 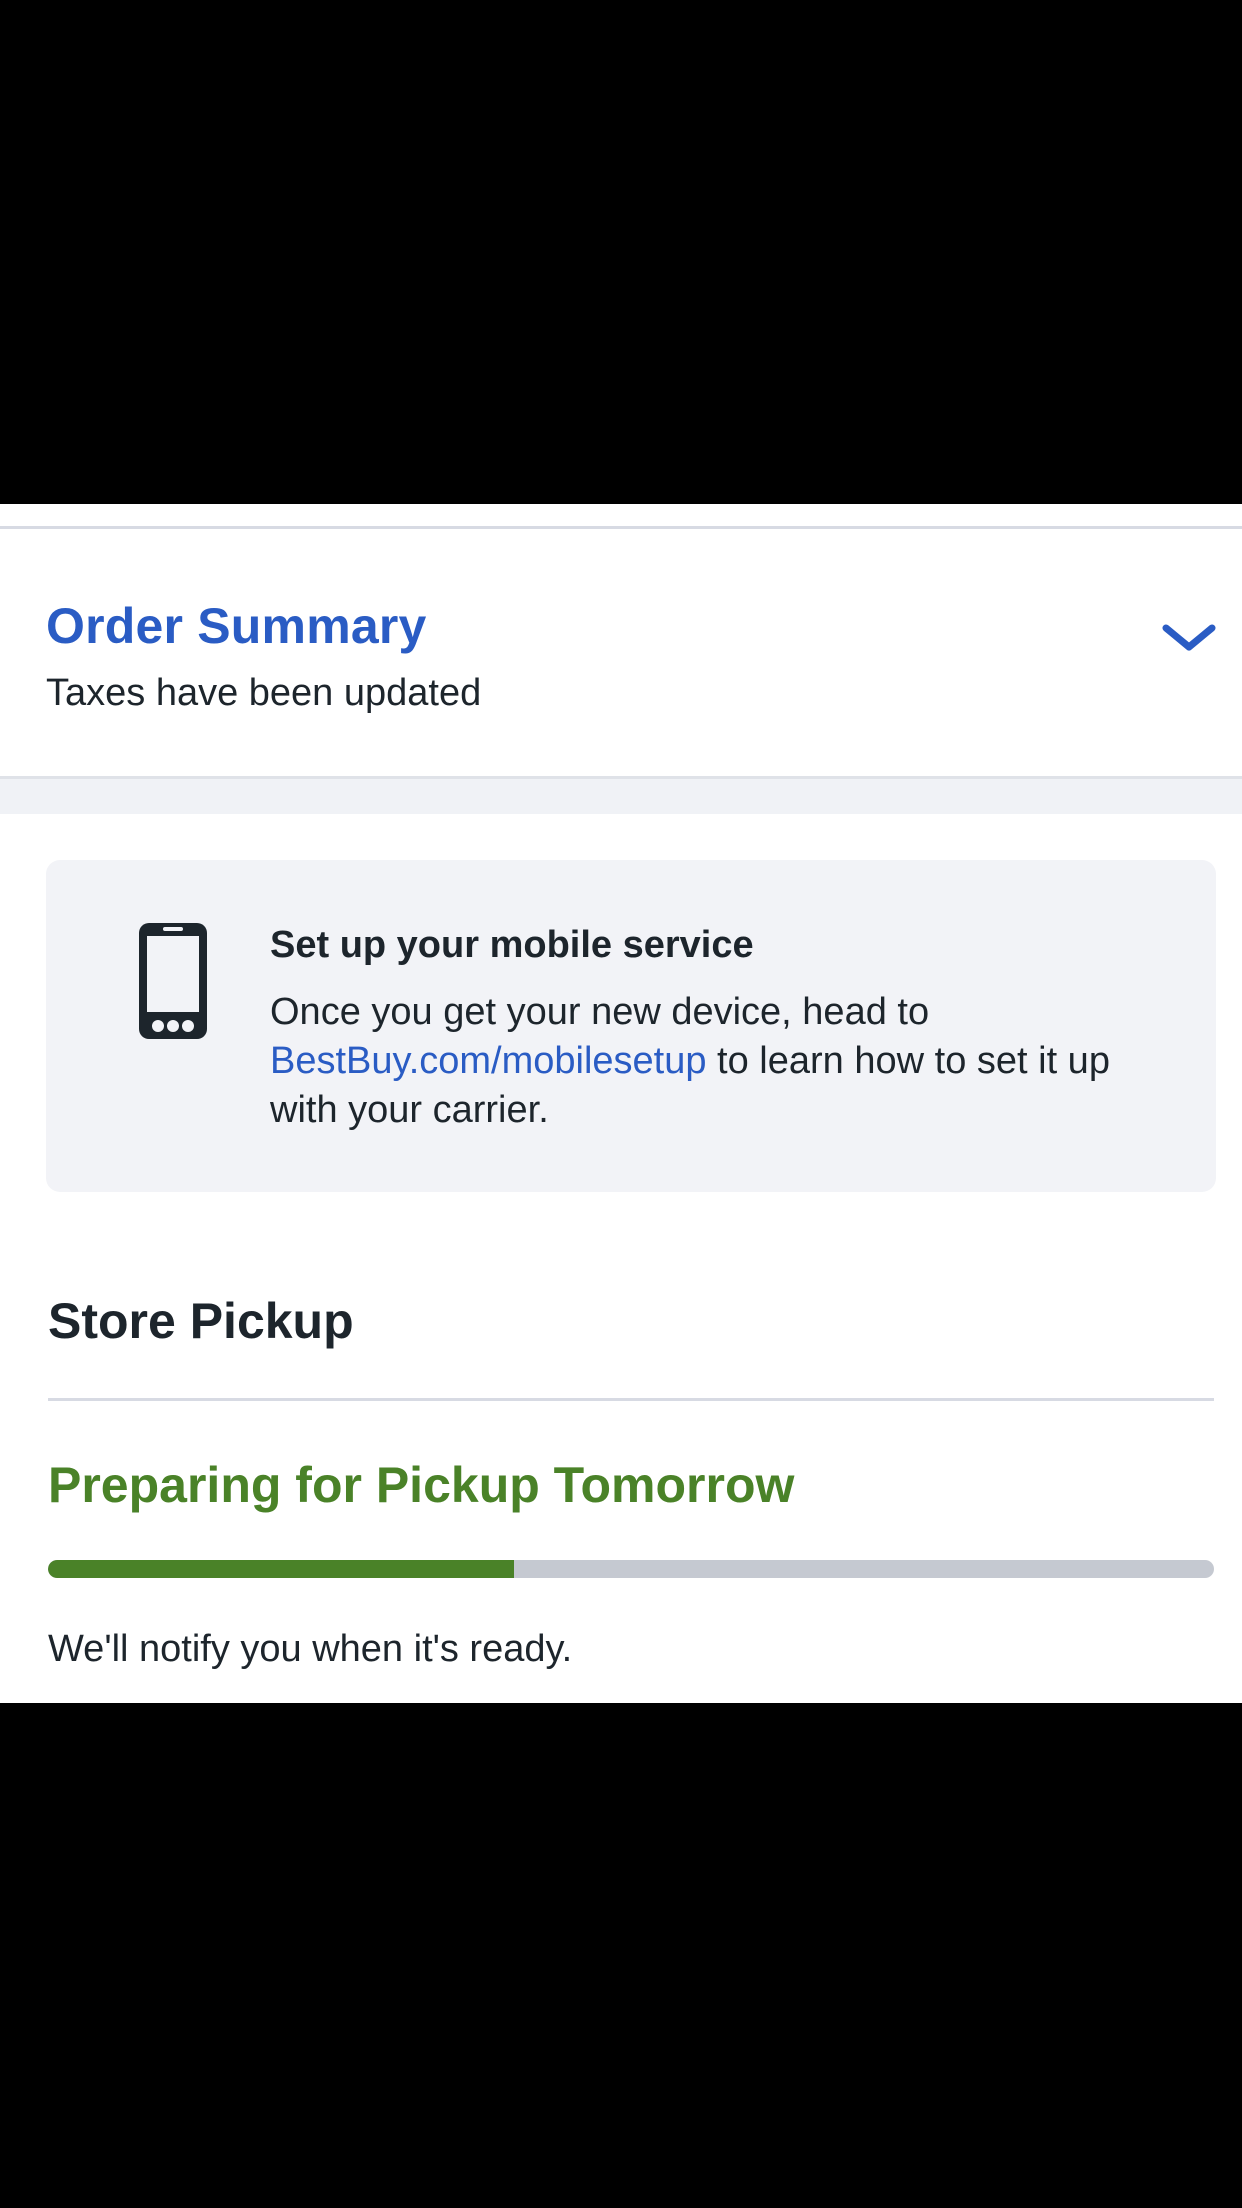 I want to click on mobile-setup-link: BestBuy.com/mobilesetup, so click(x=488, y=1061).